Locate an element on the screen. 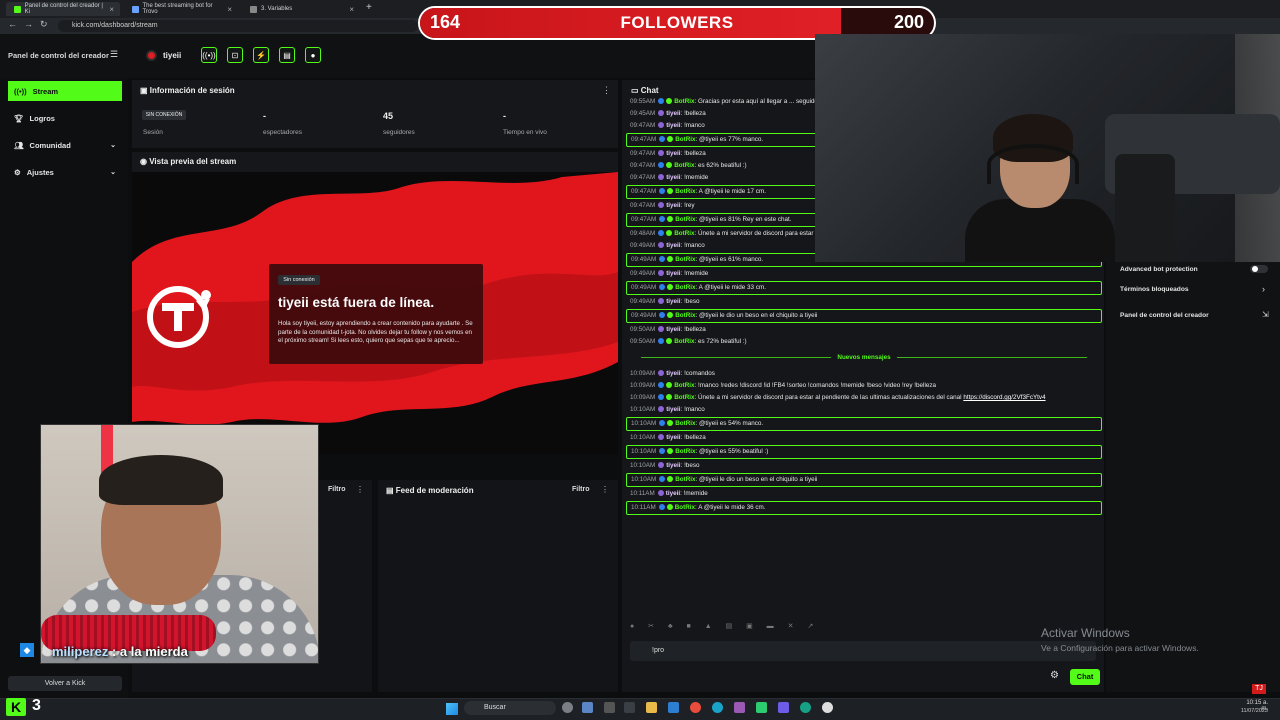 Image resolution: width=1280 pixels, height=720 pixels. chat-bubble-icon: ● is located at coordinates (313, 55).